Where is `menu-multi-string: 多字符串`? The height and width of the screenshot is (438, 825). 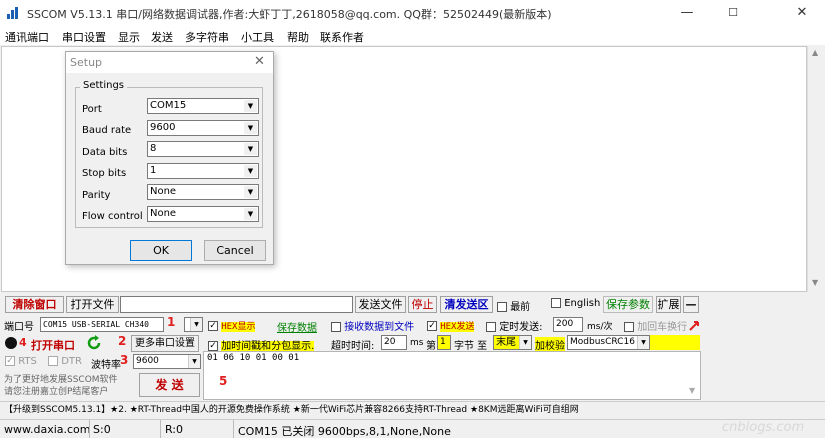 menu-multi-string: 多字符串 is located at coordinates (207, 37).